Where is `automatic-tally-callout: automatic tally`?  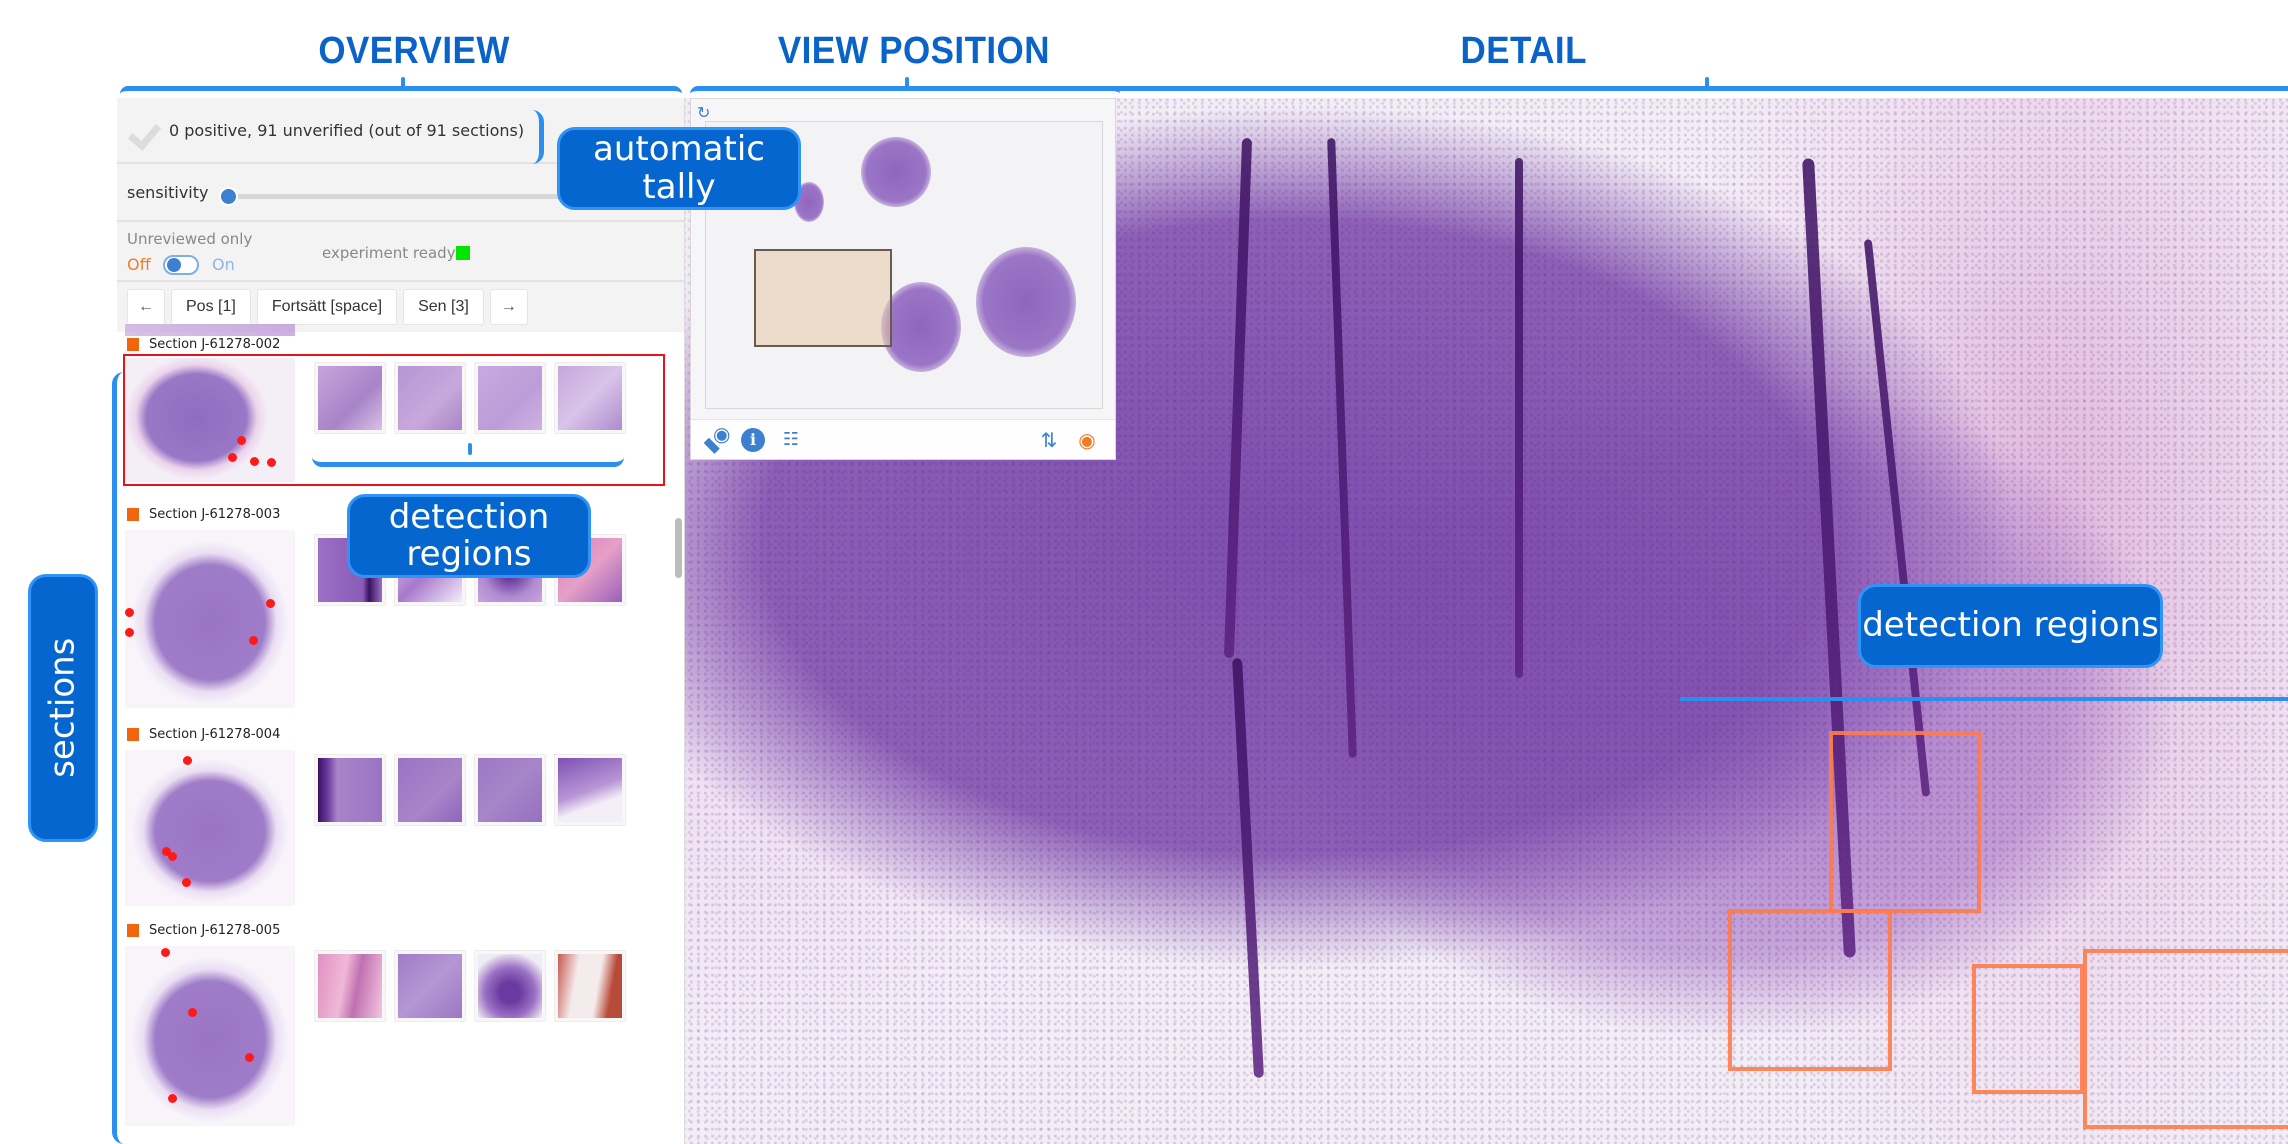
automatic-tally-callout: automatic tally is located at coordinates (679, 168).